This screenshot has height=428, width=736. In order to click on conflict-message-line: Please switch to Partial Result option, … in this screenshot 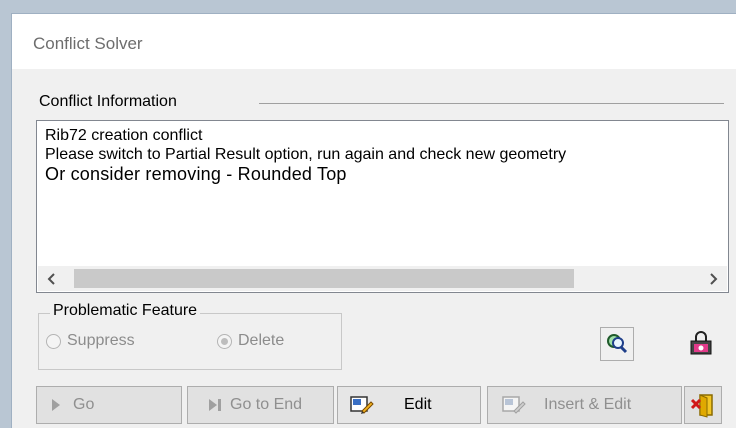, I will do `click(306, 154)`.